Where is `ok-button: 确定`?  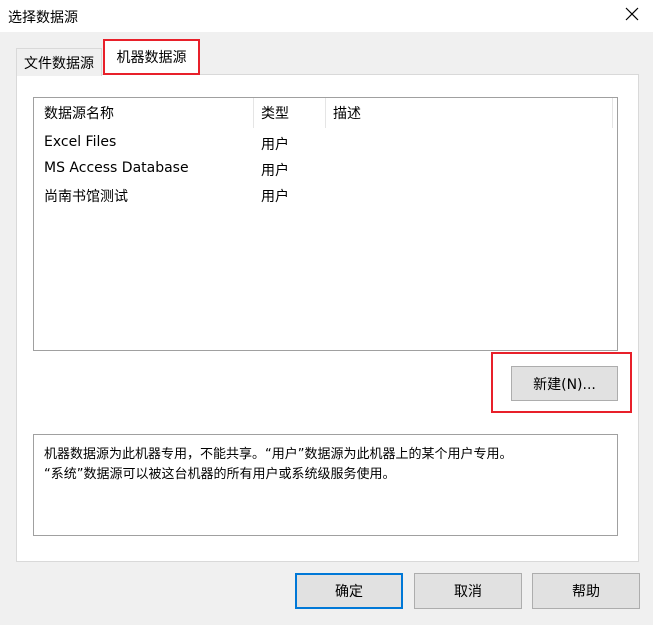 ok-button: 确定 is located at coordinates (349, 591).